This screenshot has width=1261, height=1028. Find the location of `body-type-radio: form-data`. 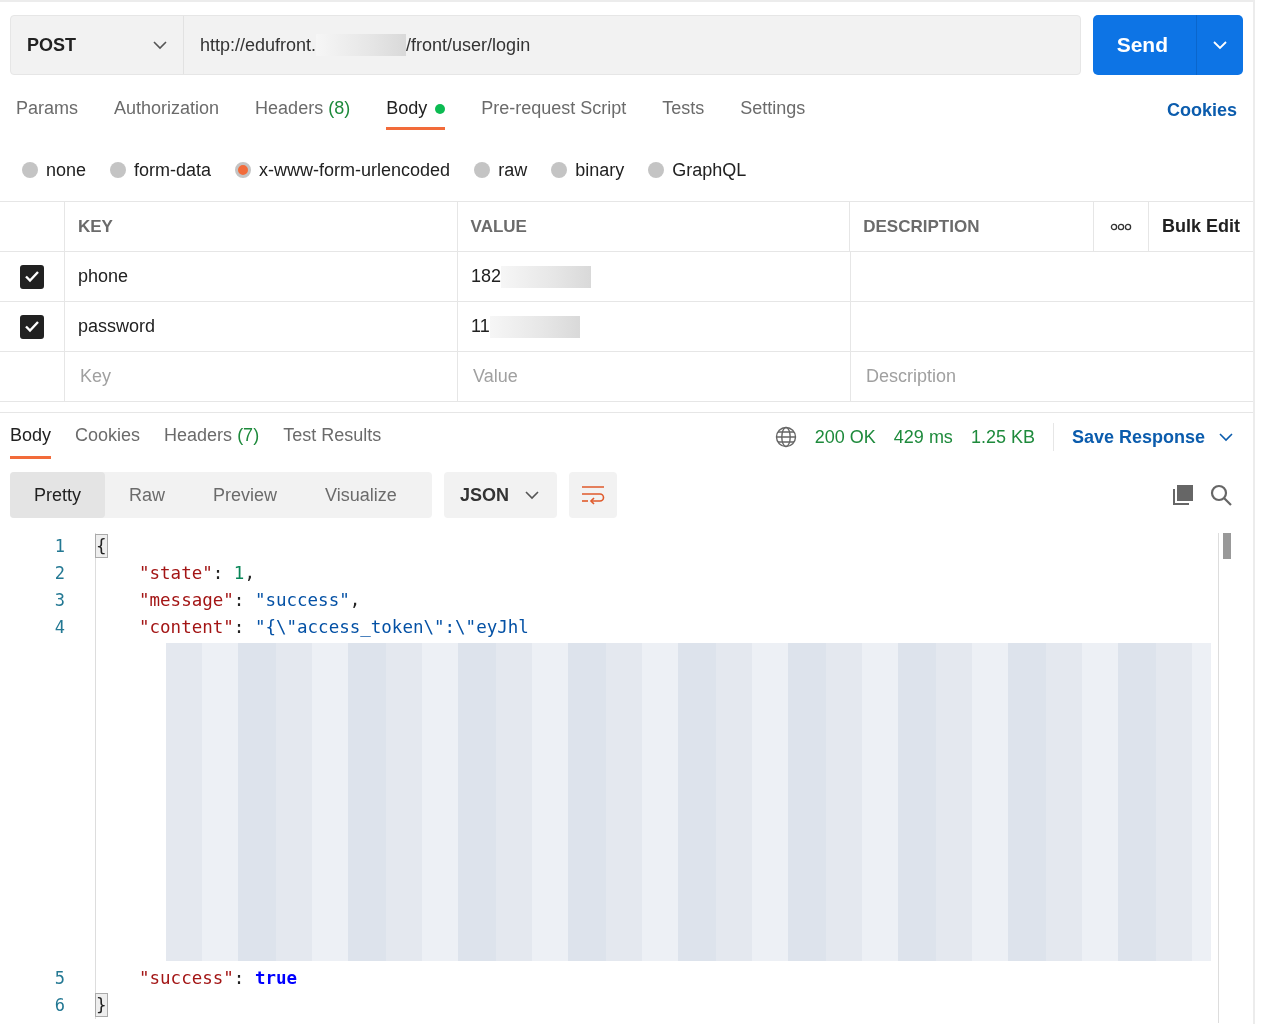

body-type-radio: form-data is located at coordinates (161, 170).